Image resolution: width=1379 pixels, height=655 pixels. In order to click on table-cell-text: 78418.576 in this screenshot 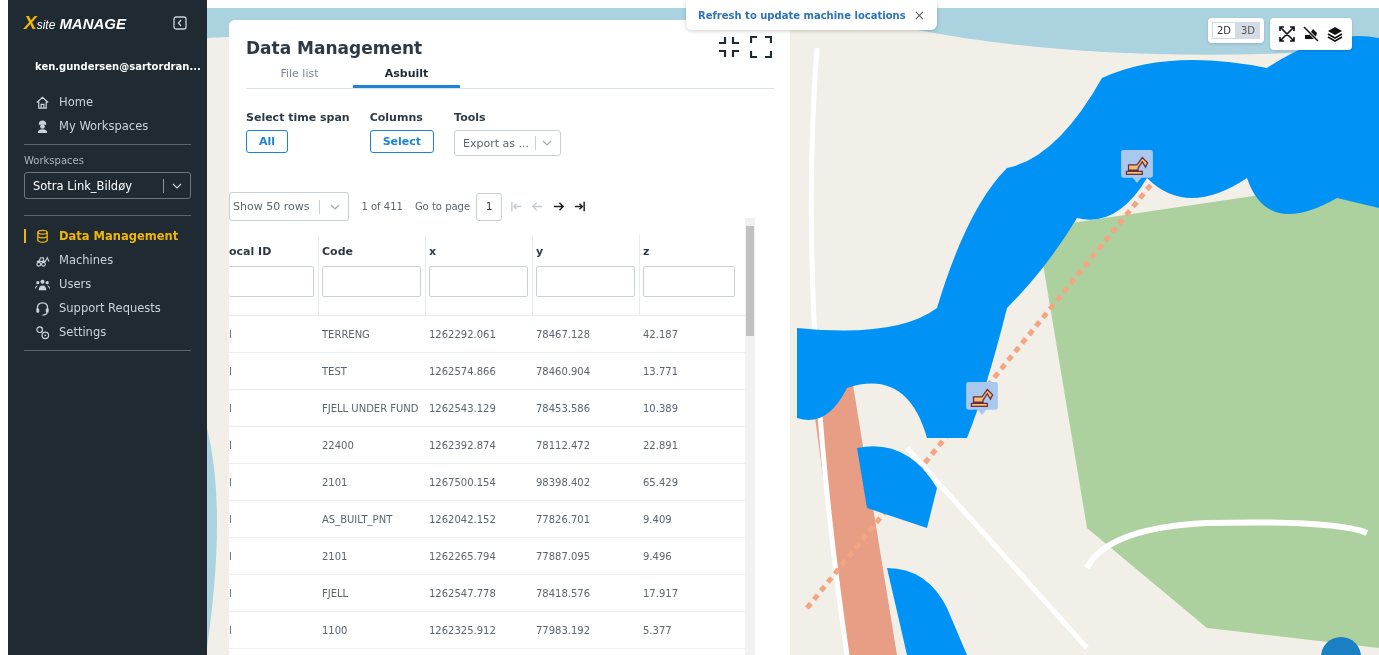, I will do `click(563, 593)`.